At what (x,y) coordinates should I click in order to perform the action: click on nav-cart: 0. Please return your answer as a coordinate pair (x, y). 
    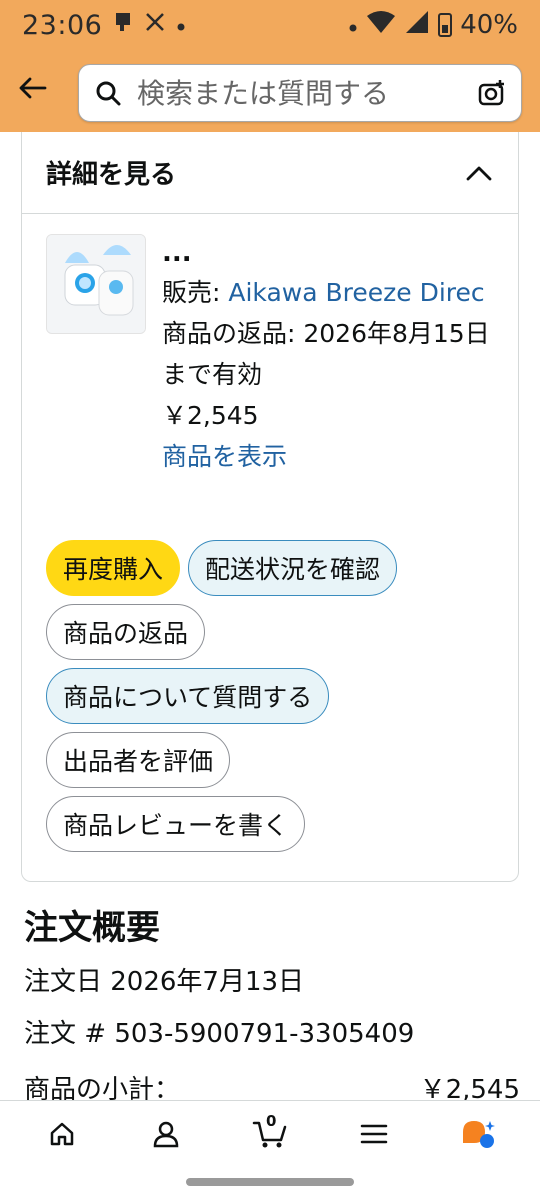
    Looking at the image, I should click on (270, 1134).